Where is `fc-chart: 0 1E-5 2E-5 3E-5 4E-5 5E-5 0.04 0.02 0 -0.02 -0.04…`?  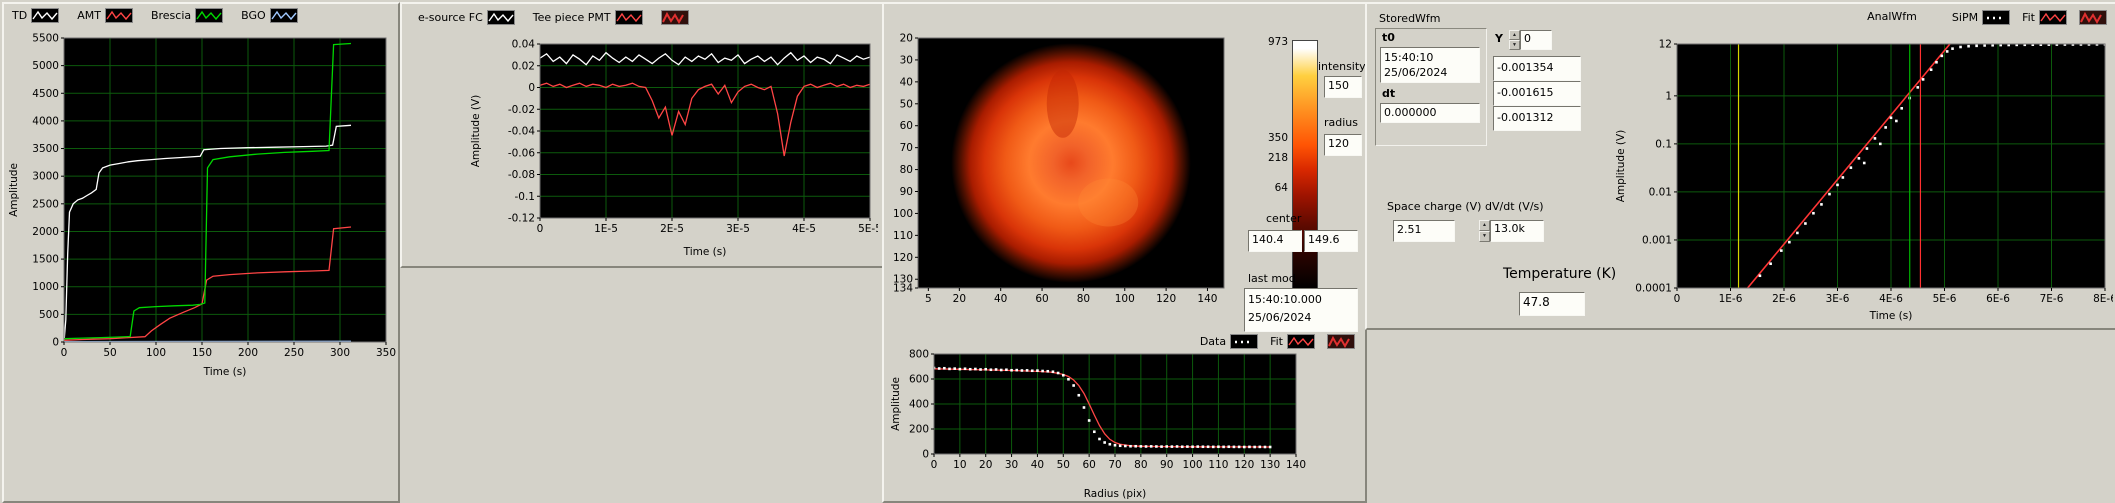 fc-chart: 0 1E-5 2E-5 3E-5 4E-5 5E-5 0.04 0.02 0 -0.02 -0.04… is located at coordinates (673, 145).